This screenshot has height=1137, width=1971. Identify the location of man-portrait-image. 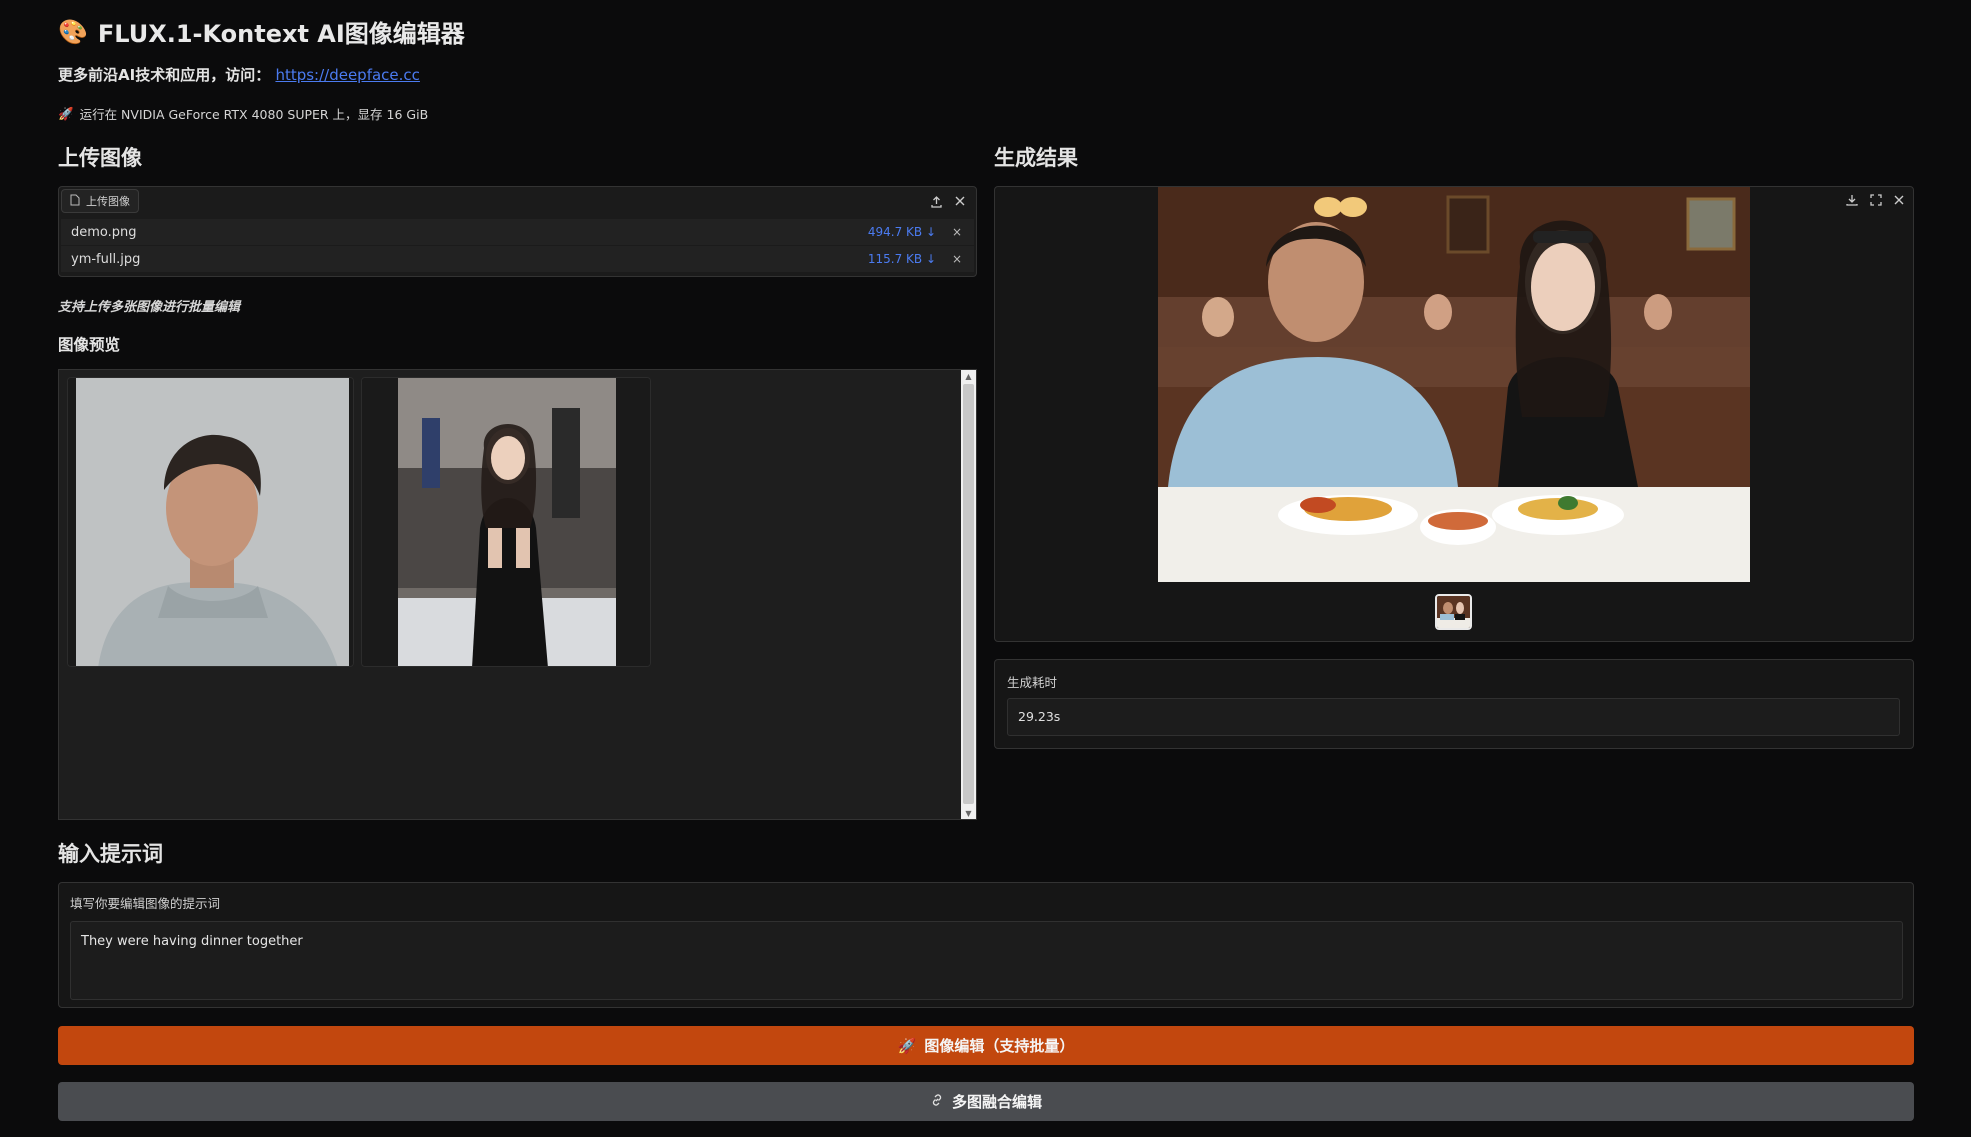
(210, 522).